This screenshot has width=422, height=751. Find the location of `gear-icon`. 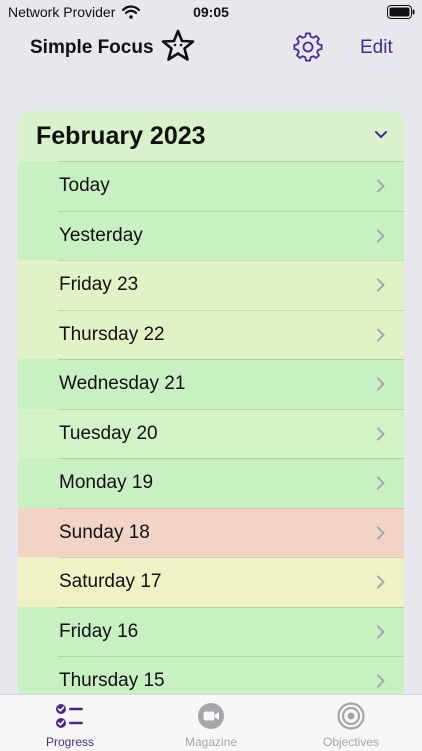

gear-icon is located at coordinates (308, 47).